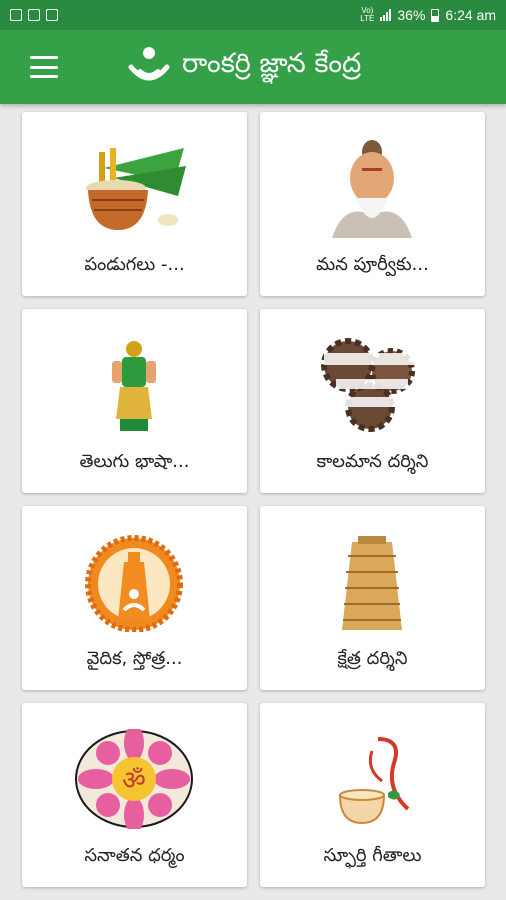 The width and height of the screenshot is (506, 900). What do you see at coordinates (372, 461) in the screenshot?
I see `tile-label: కాలమాన దర్శిని` at bounding box center [372, 461].